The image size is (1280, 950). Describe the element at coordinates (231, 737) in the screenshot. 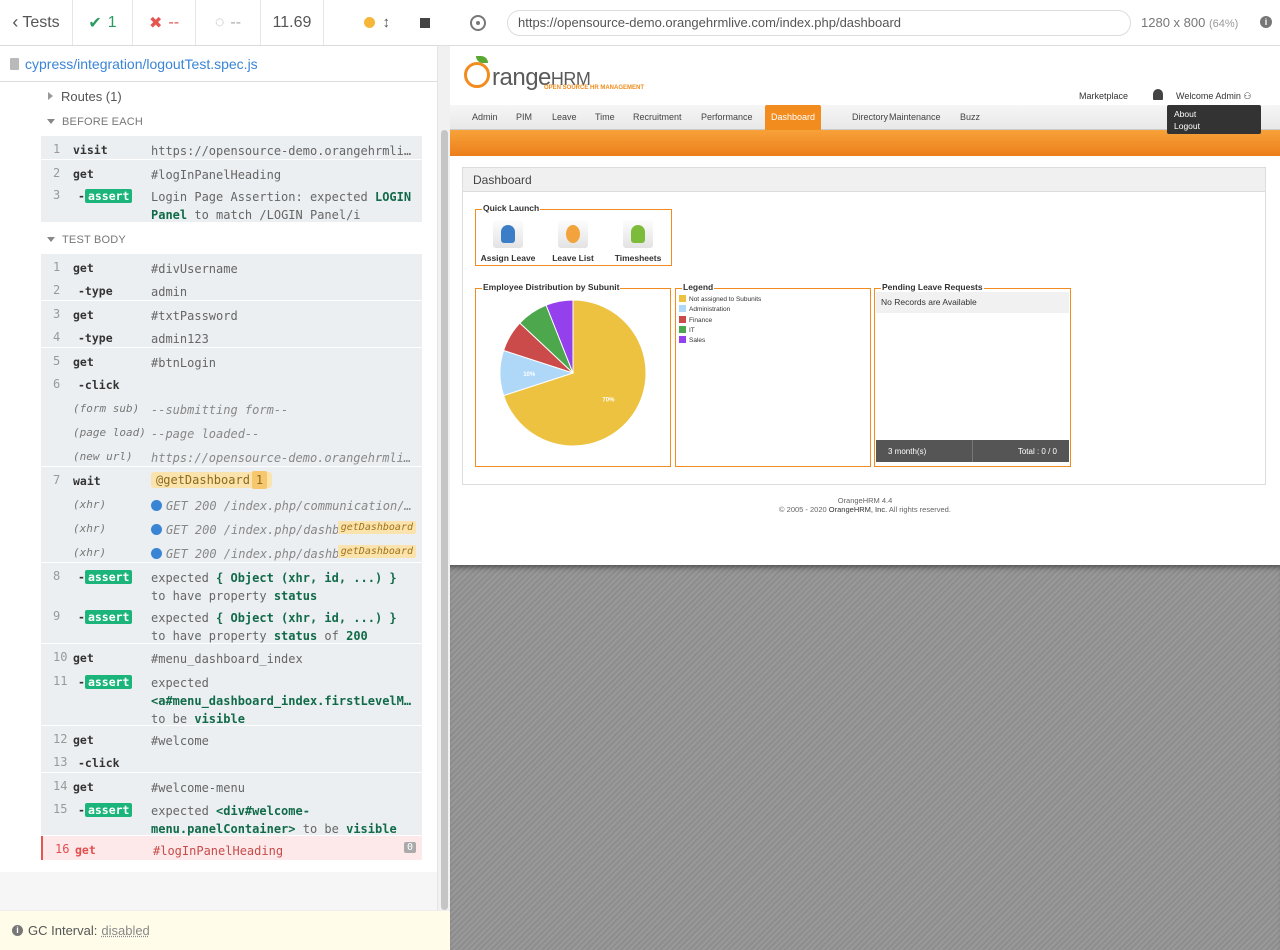

I see `command-row: 12 get #welcome` at that location.